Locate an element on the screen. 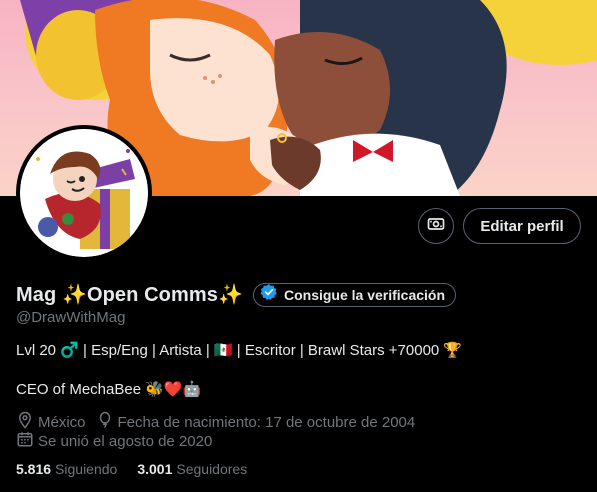  get-verified-button: Consigue la verificación is located at coordinates (354, 294).